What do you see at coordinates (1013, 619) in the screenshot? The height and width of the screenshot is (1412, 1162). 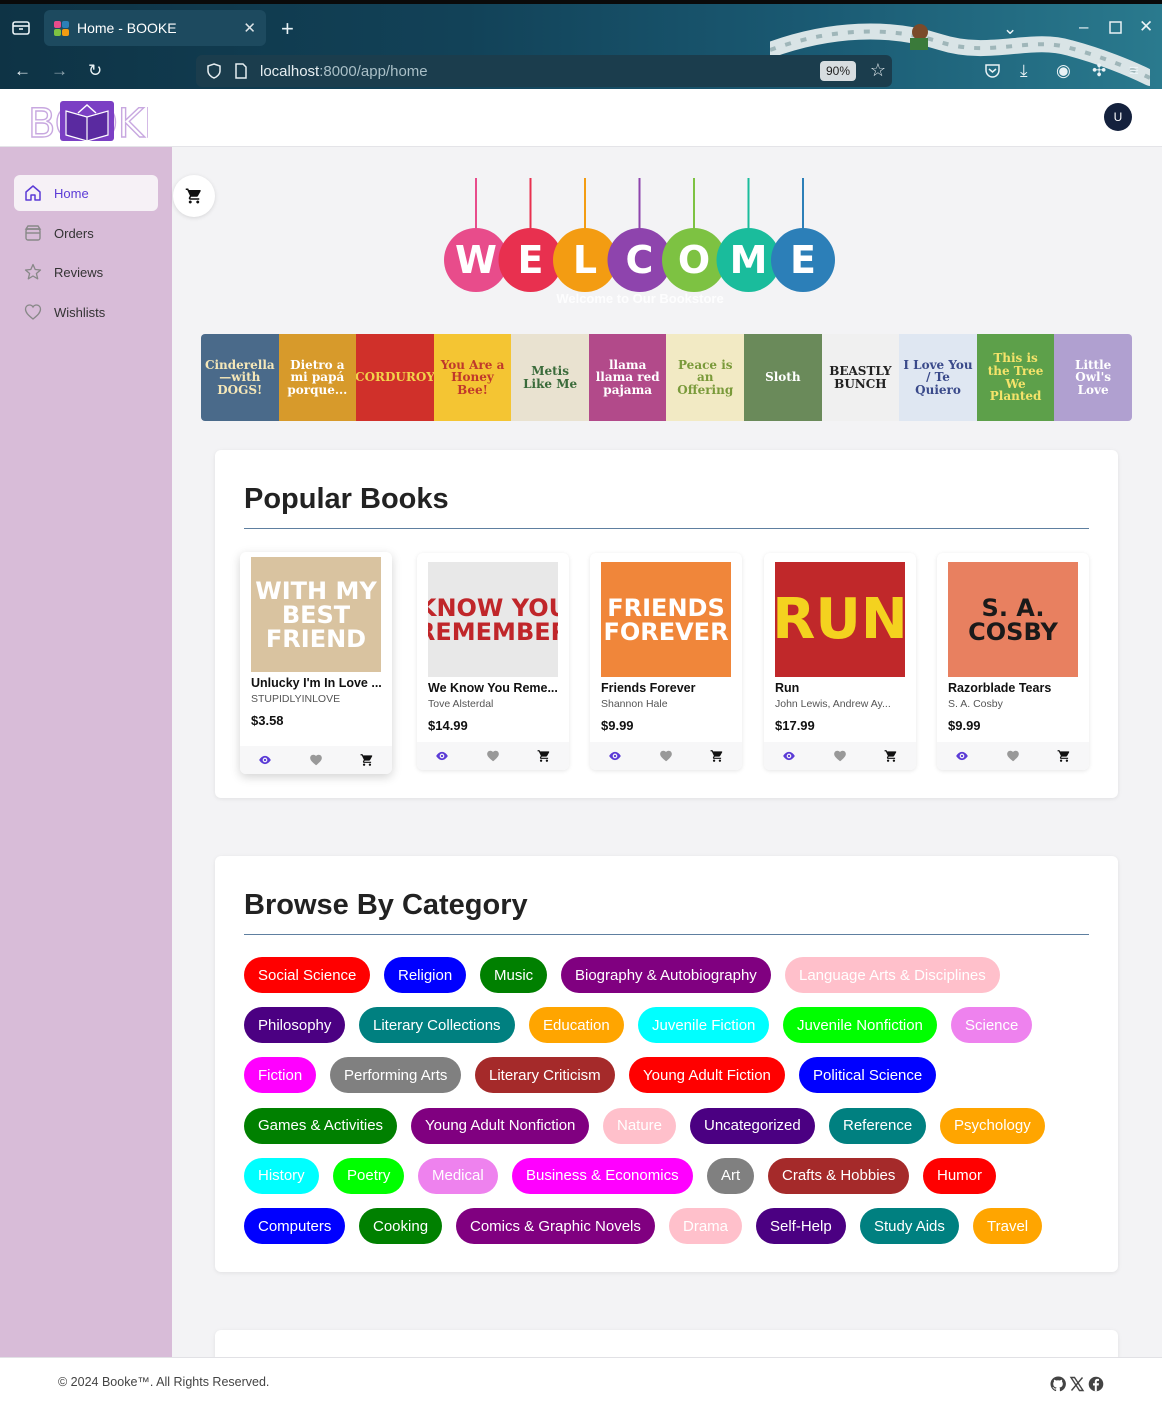 I see `book-cover: S. A. COSBY` at bounding box center [1013, 619].